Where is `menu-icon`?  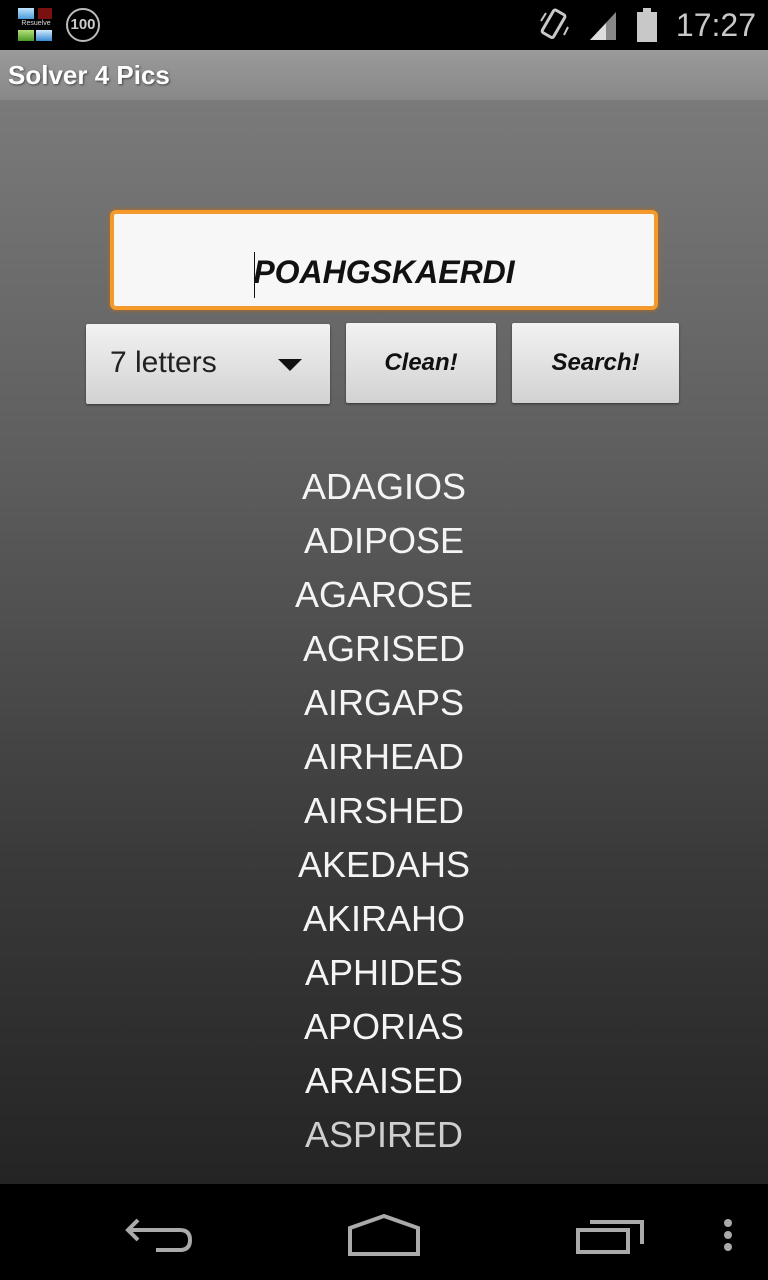
menu-icon is located at coordinates (728, 1236).